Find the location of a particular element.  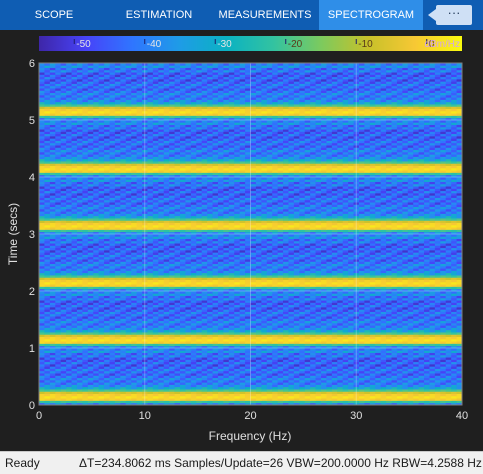

tab-spectrogram: SPECTROGRAM is located at coordinates (371, 15).